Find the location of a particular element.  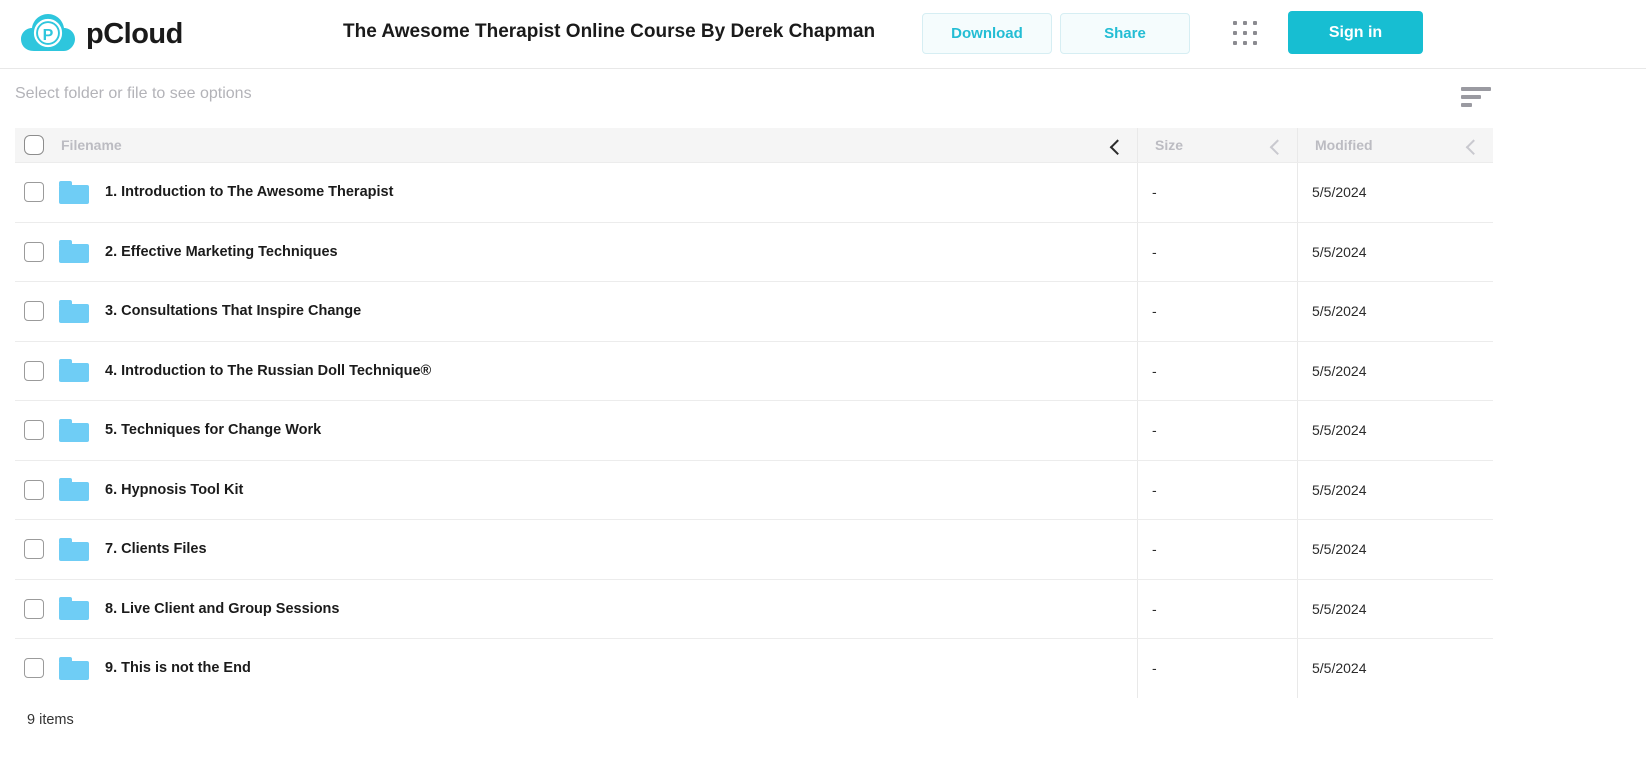

svg-text: P is located at coordinates (48, 35).